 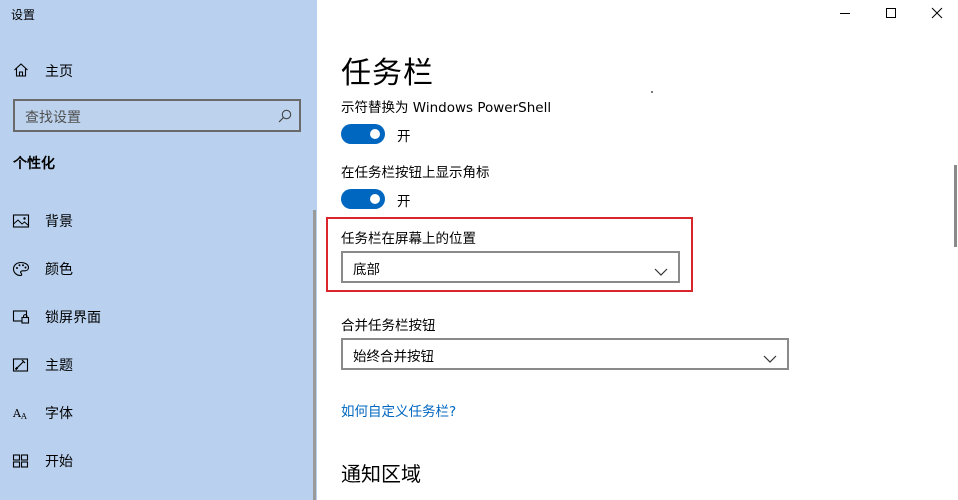 I want to click on combine-buttons-dropdown: 始终合并按钮, so click(x=565, y=354).